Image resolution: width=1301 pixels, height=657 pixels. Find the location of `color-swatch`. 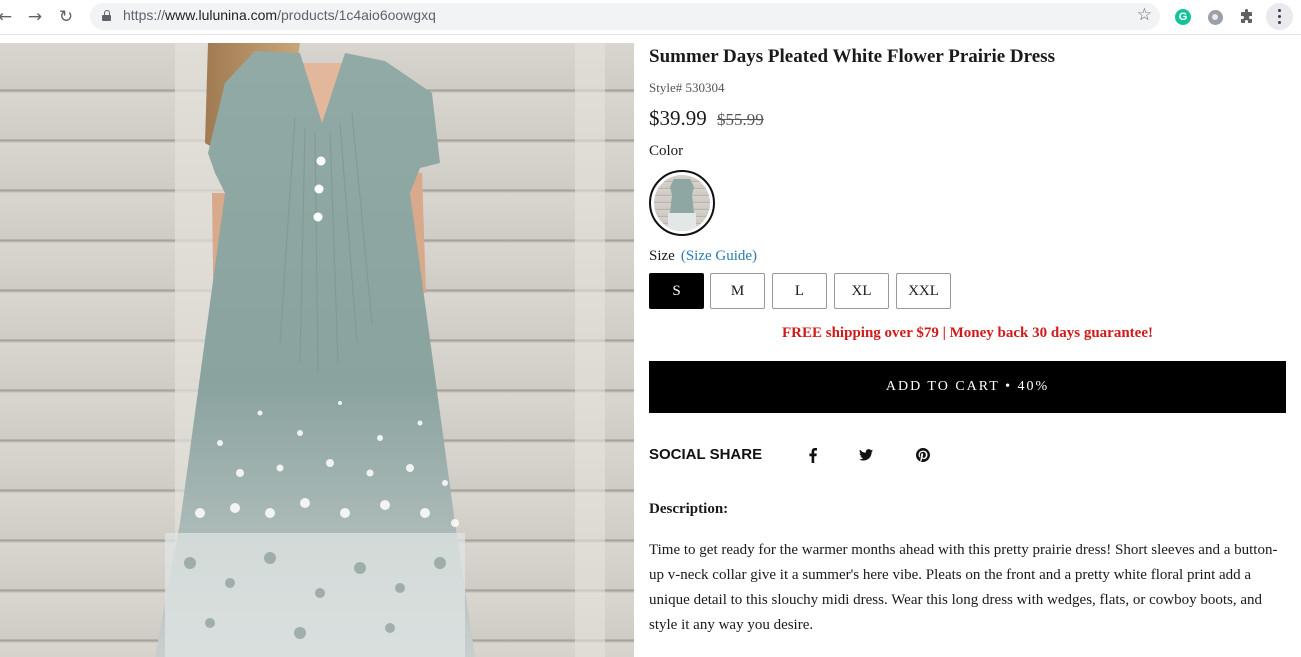

color-swatch is located at coordinates (682, 203).